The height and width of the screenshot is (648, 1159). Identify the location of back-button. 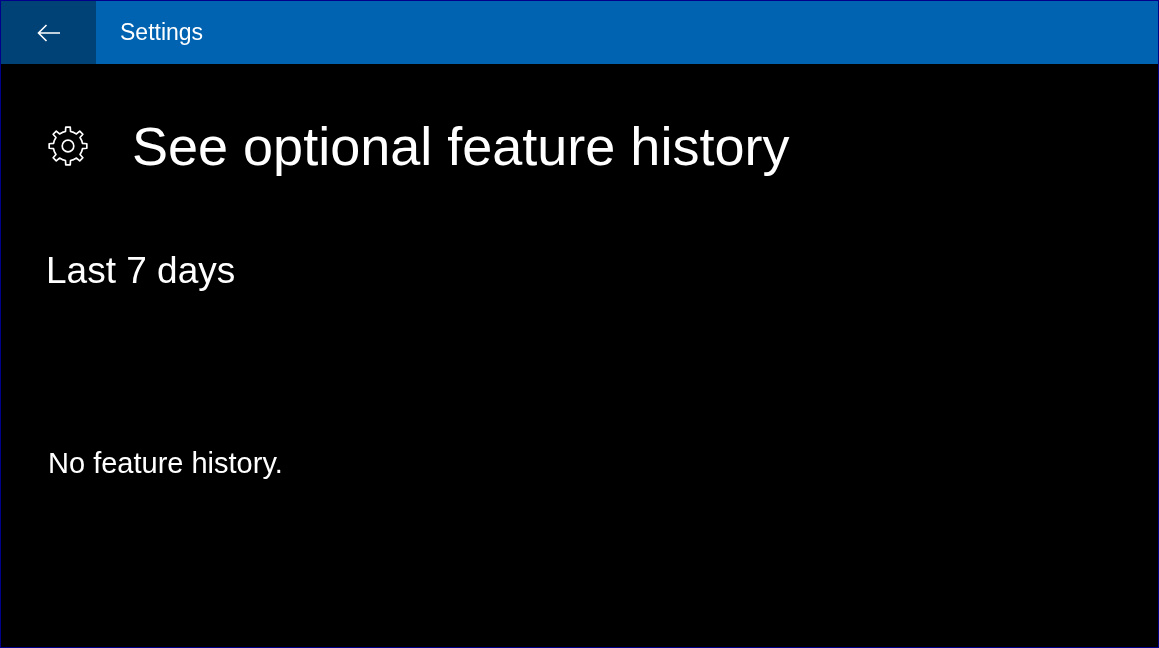
(48, 32).